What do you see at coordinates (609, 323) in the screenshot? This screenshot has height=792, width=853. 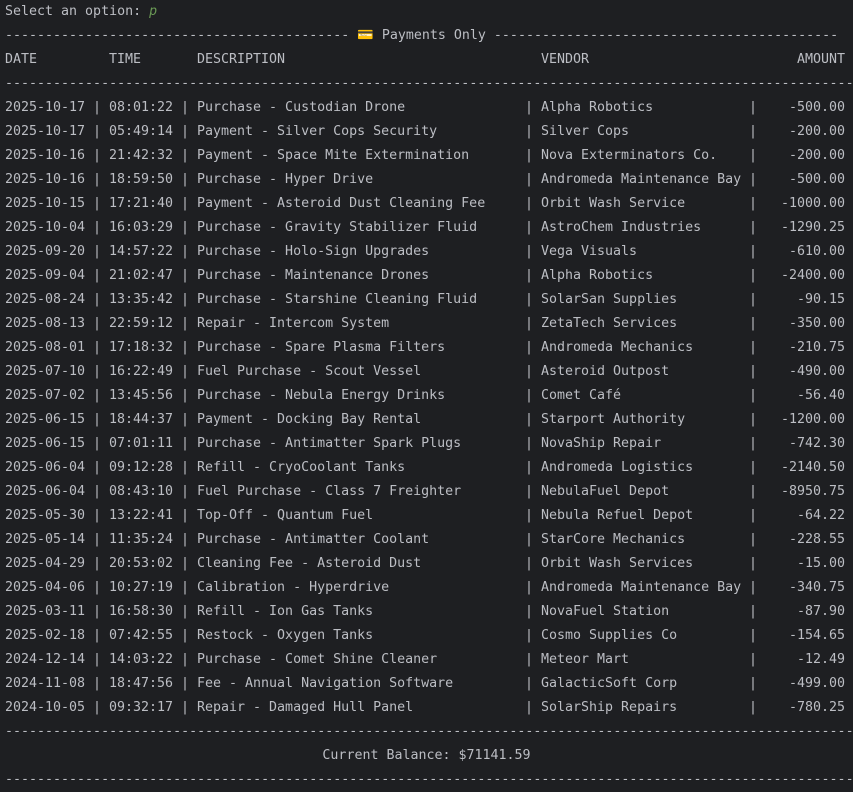 I see `row-vendor: ZetaTech Services` at bounding box center [609, 323].